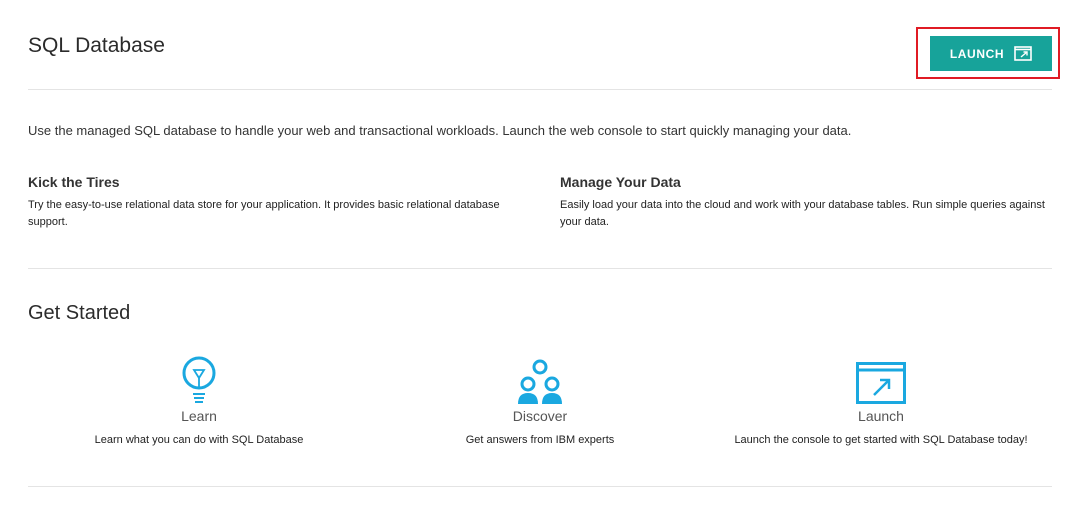 The image size is (1077, 531). I want to click on feature-title: Manage Your Data, so click(620, 182).